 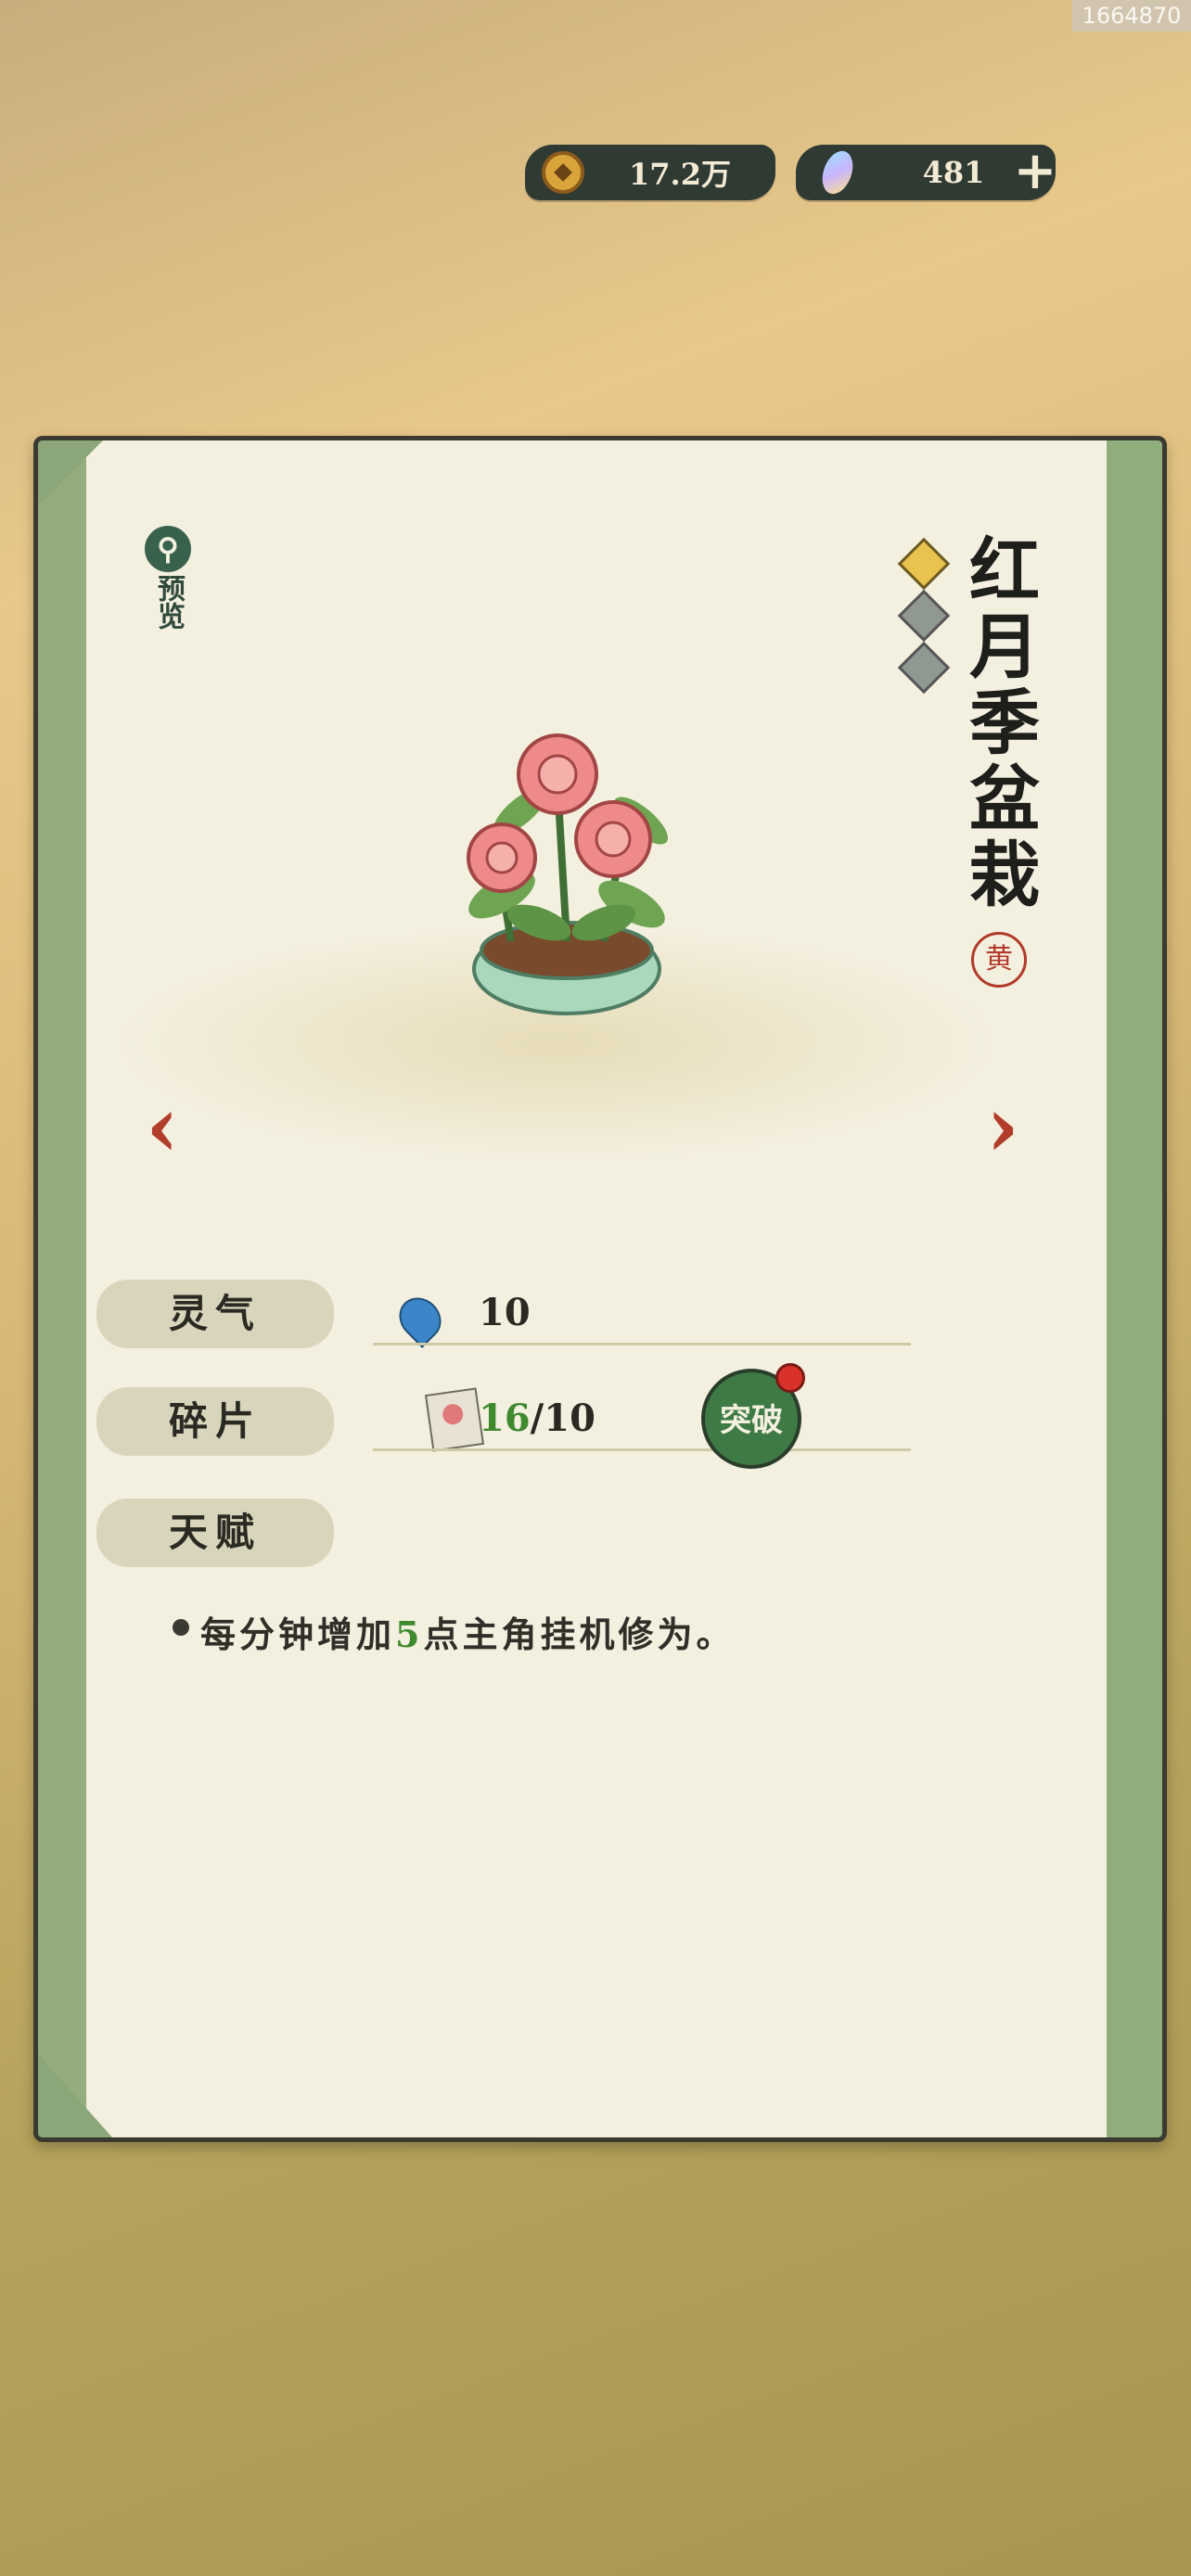 I want to click on next-item-arrow: ›, so click(x=1003, y=1126).